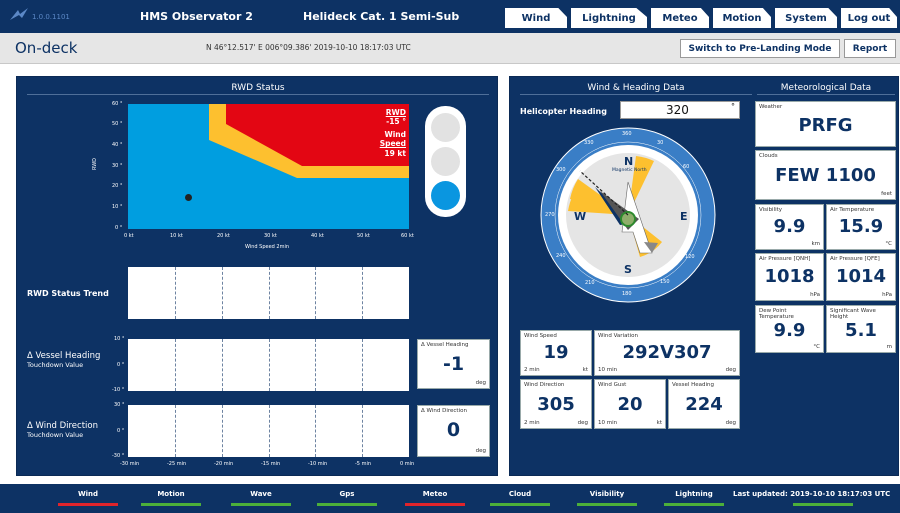 This screenshot has height=513, width=900. Describe the element at coordinates (629, 161) in the screenshot. I see `compass-n: N` at that location.